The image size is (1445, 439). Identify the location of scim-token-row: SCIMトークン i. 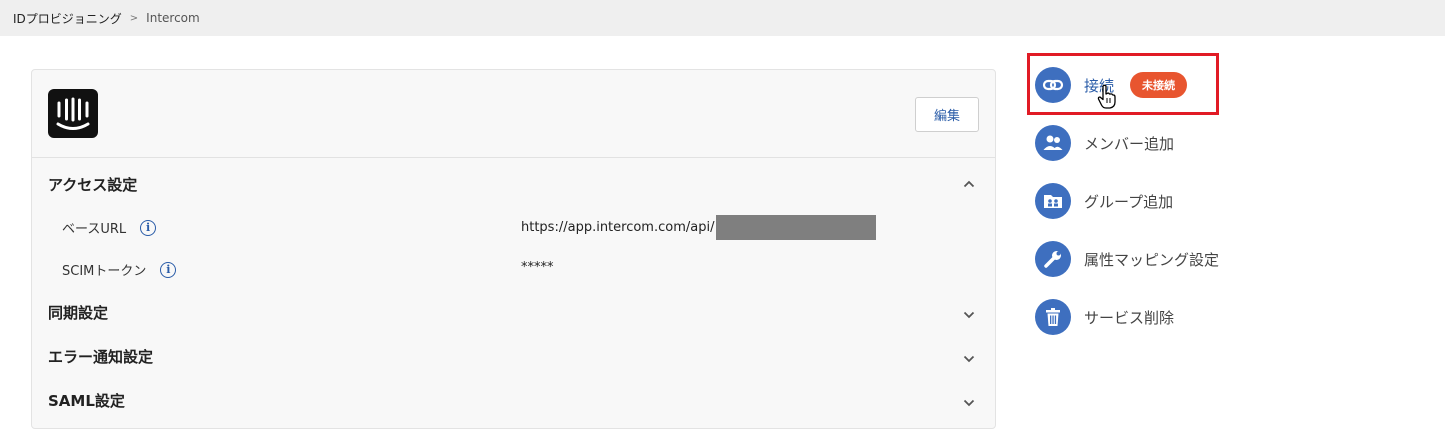
(119, 269).